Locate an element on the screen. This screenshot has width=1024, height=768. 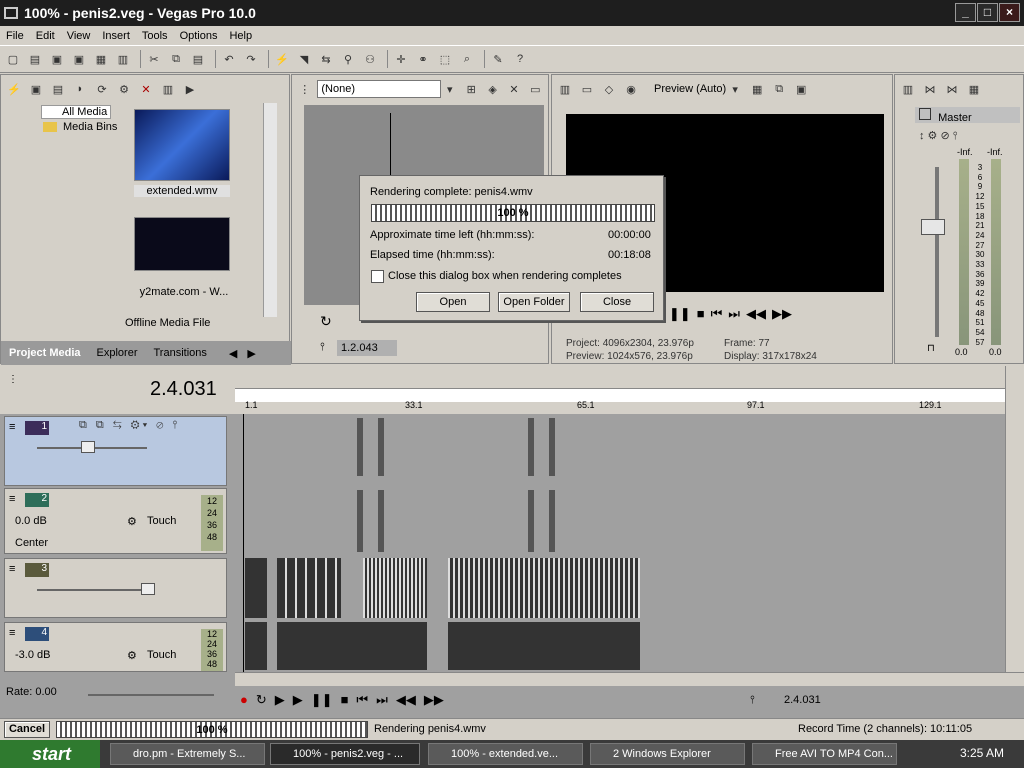
copy-snapshot-icon: ⧉ is located at coordinates (779, 89).